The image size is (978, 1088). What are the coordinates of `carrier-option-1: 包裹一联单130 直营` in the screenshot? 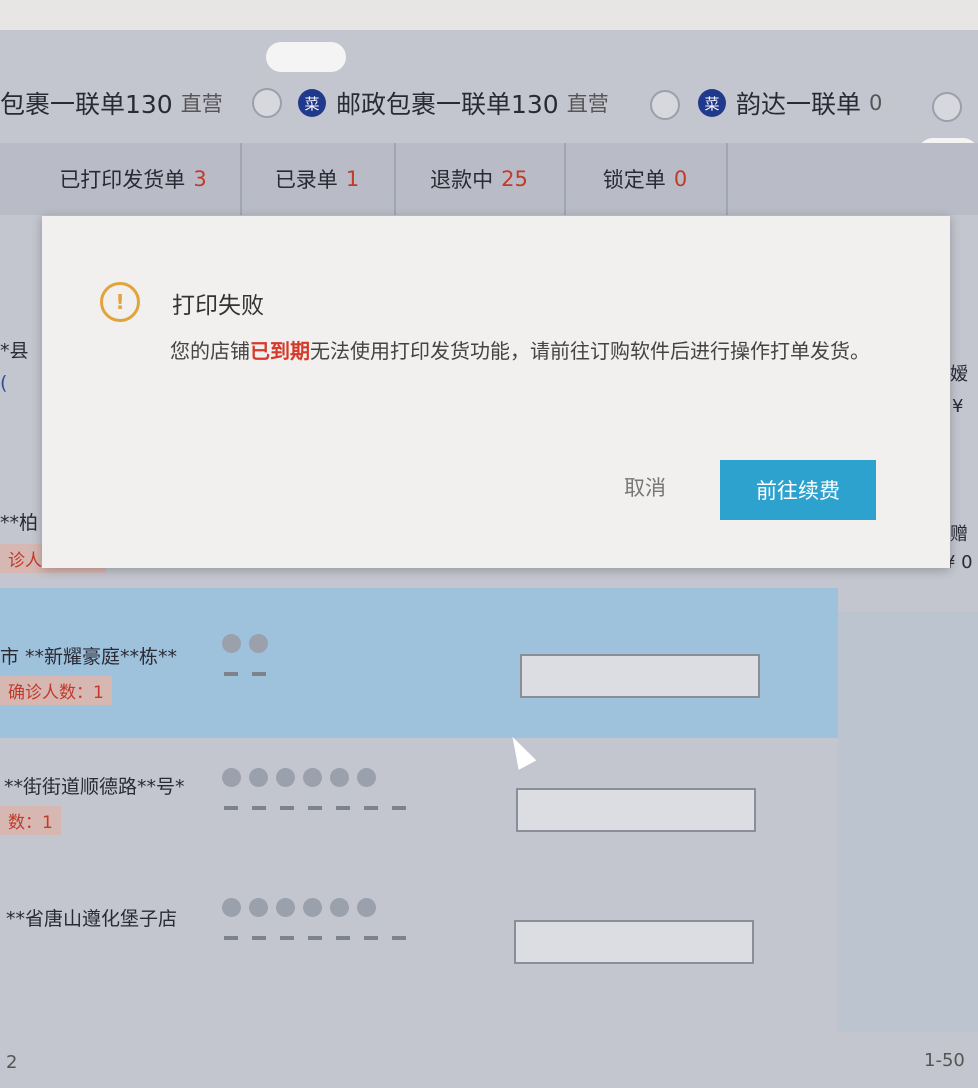 It's located at (111, 103).